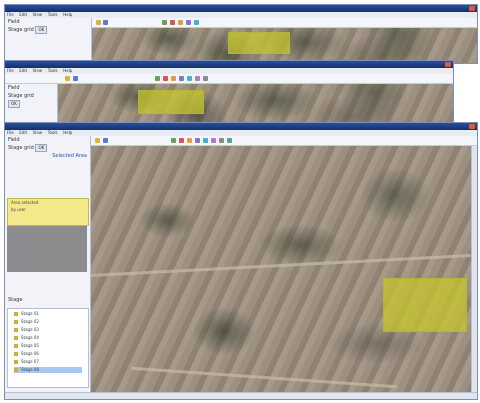  I want to click on list-item-label: Stage 06, so click(30, 353).